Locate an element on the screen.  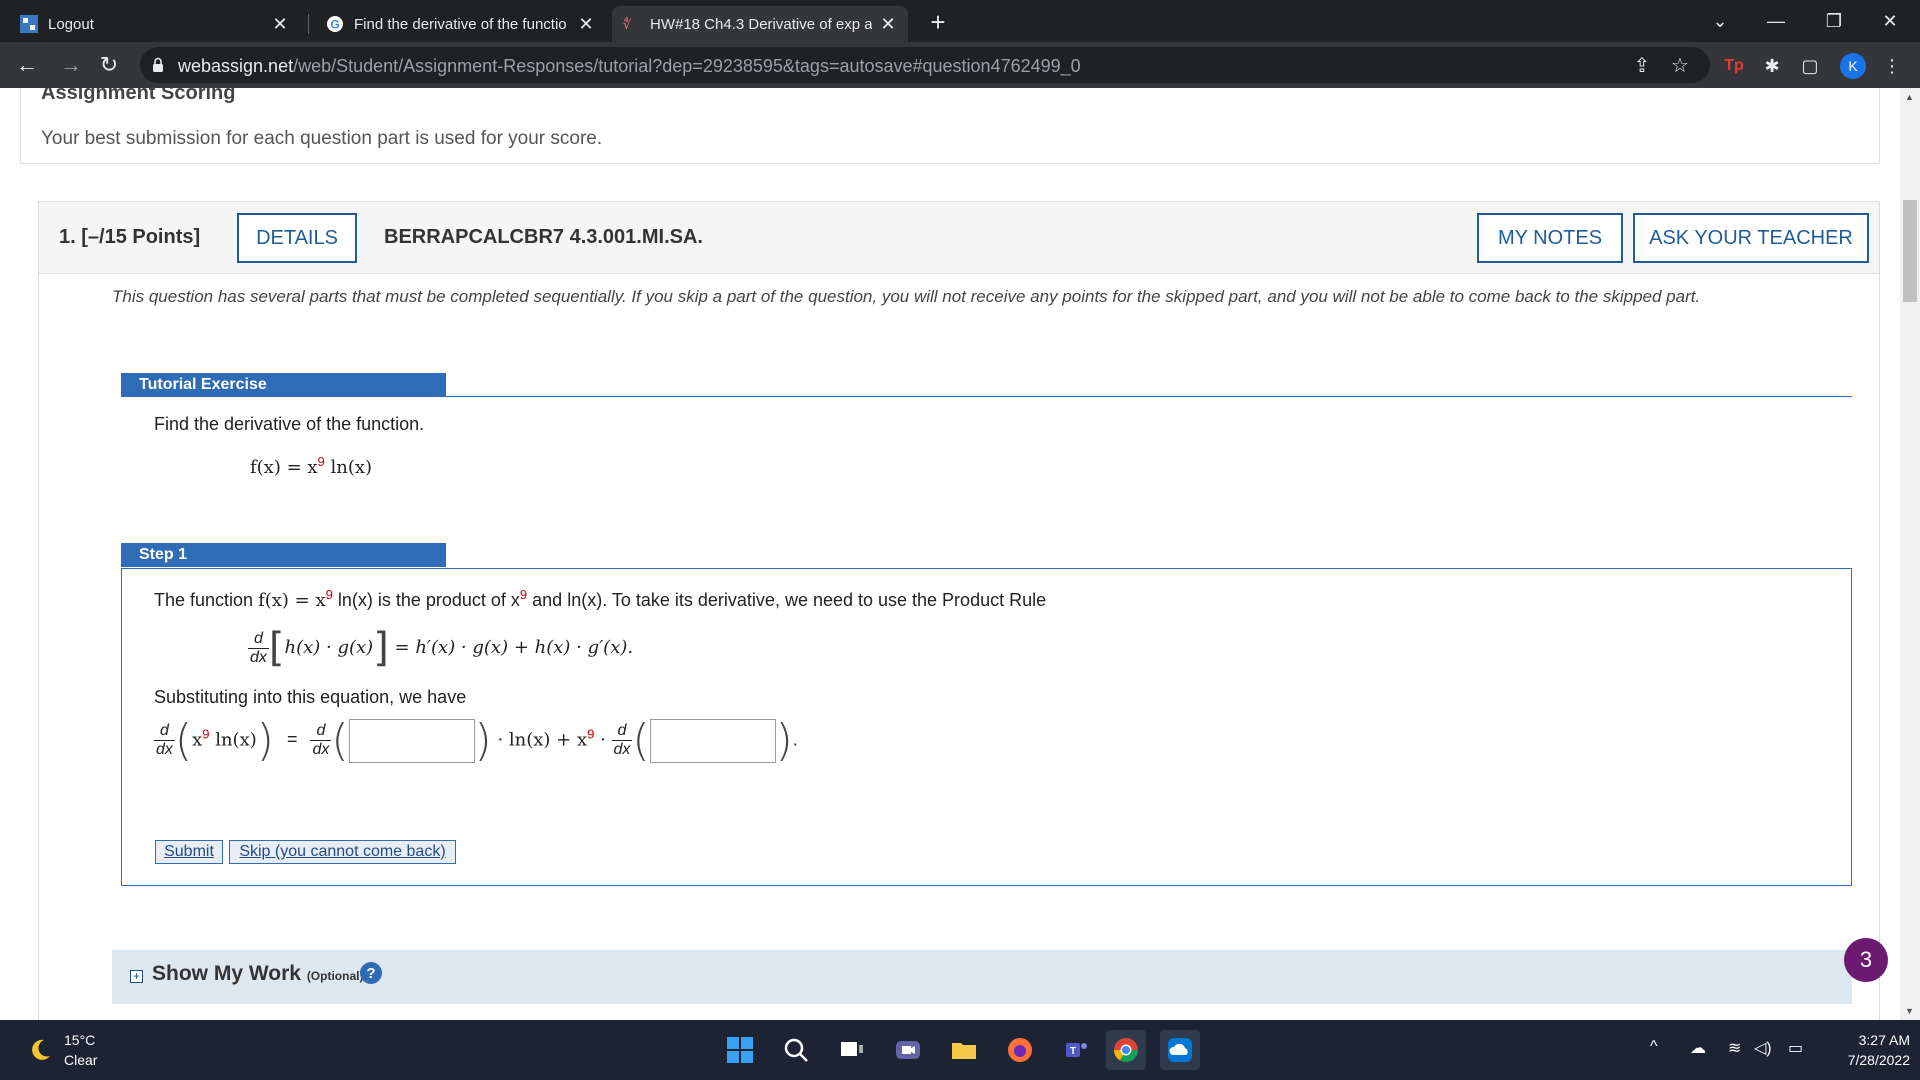
url-host: webassign.net is located at coordinates (236, 66).